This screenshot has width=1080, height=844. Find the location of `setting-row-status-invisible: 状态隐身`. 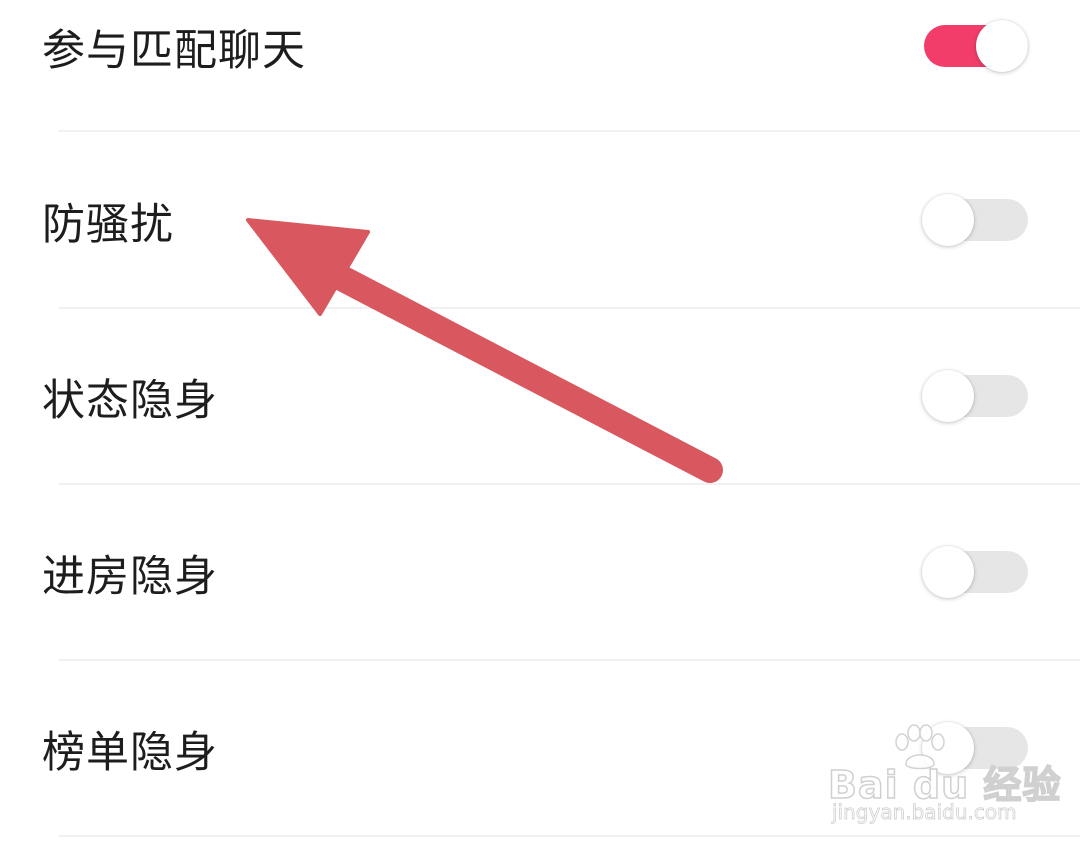

setting-row-status-invisible: 状态隐身 is located at coordinates (540, 397).